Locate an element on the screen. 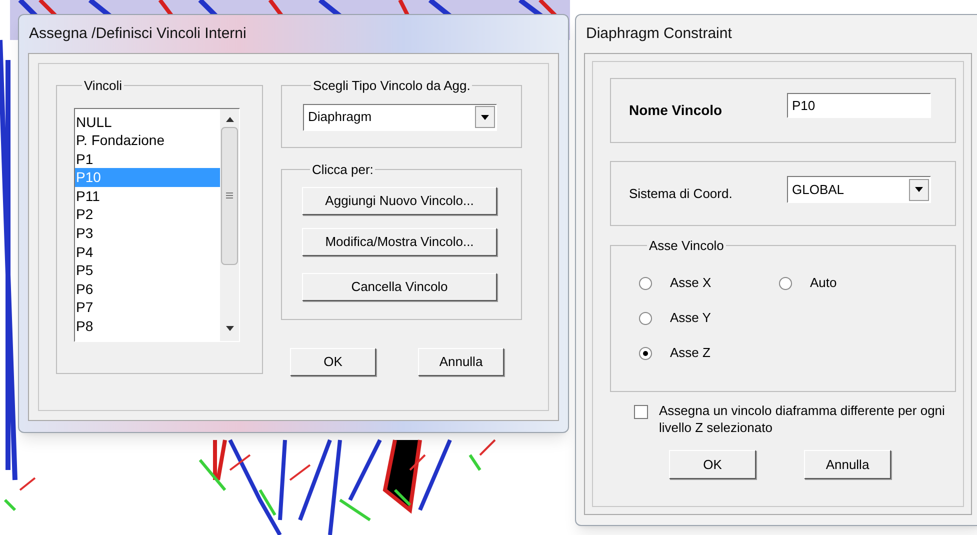 This screenshot has height=535, width=977. window-title: Diaphragm Constraint is located at coordinates (659, 34).